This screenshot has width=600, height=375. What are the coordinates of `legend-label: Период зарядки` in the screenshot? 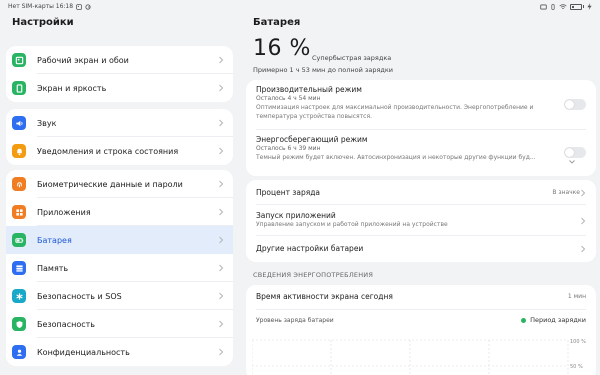 It's located at (558, 320).